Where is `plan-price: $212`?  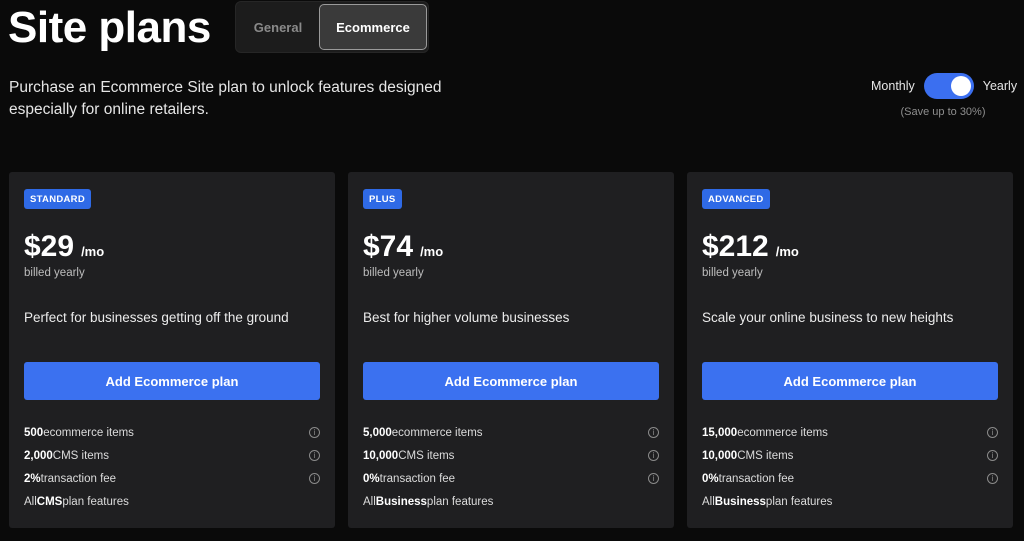 plan-price: $212 is located at coordinates (735, 246).